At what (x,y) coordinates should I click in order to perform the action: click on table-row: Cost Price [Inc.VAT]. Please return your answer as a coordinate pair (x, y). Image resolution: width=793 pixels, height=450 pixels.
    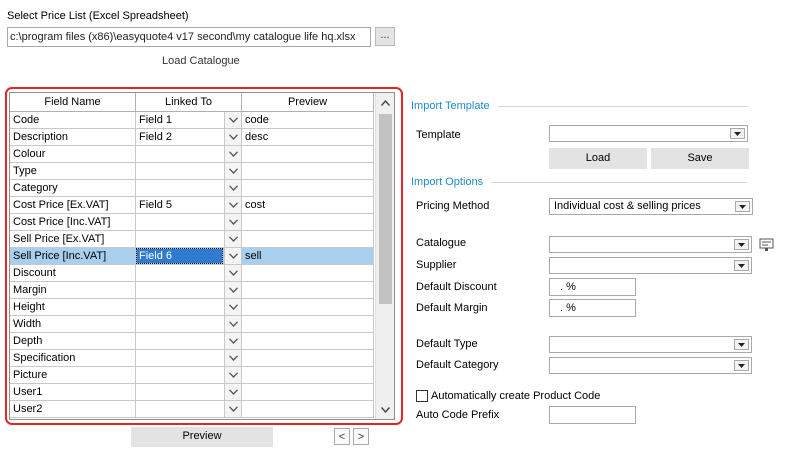
    Looking at the image, I should click on (192, 222).